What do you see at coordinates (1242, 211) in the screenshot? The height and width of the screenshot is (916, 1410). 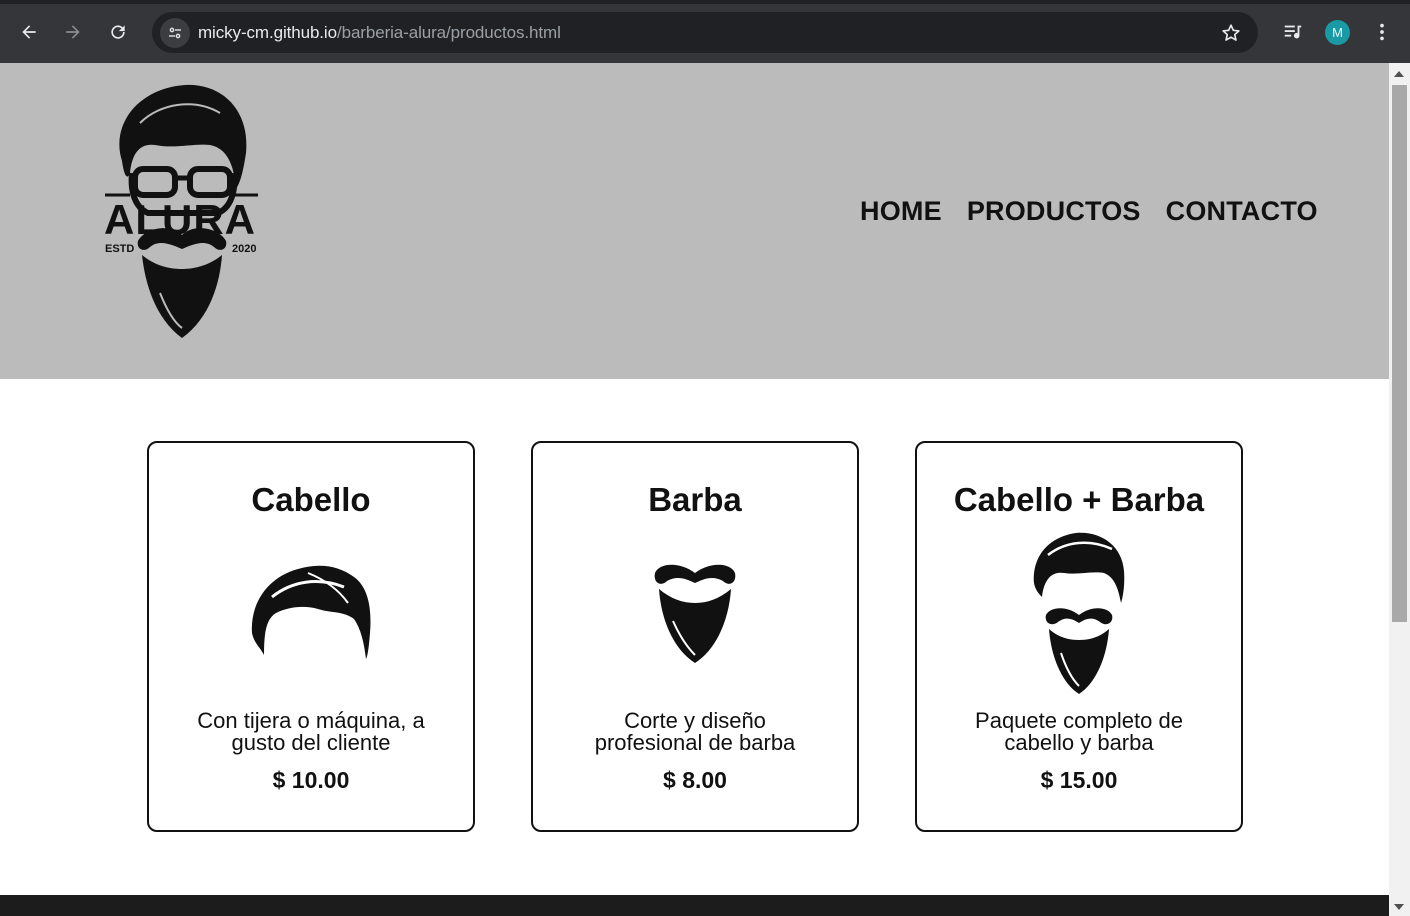 I see `nav-link-contacto: CONTACTO` at bounding box center [1242, 211].